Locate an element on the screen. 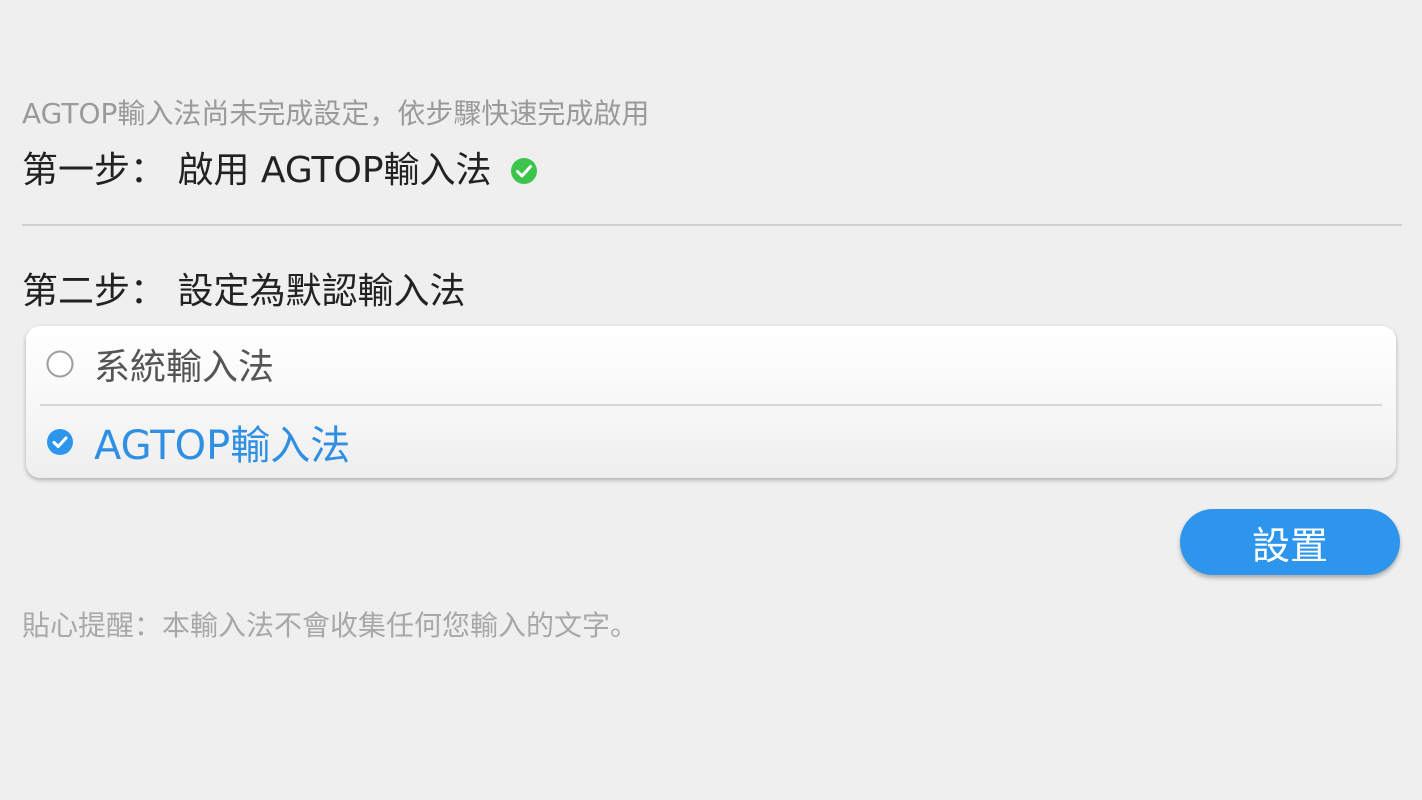 The width and height of the screenshot is (1422, 800). set-button: 設置 is located at coordinates (1290, 542).